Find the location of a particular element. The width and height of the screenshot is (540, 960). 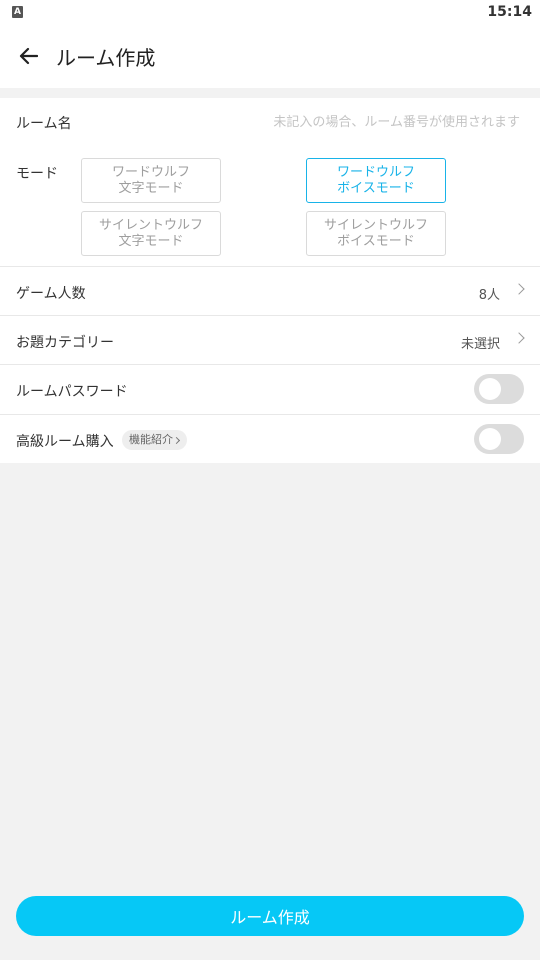

create-room-button: ルーム作成 is located at coordinates (270, 916).